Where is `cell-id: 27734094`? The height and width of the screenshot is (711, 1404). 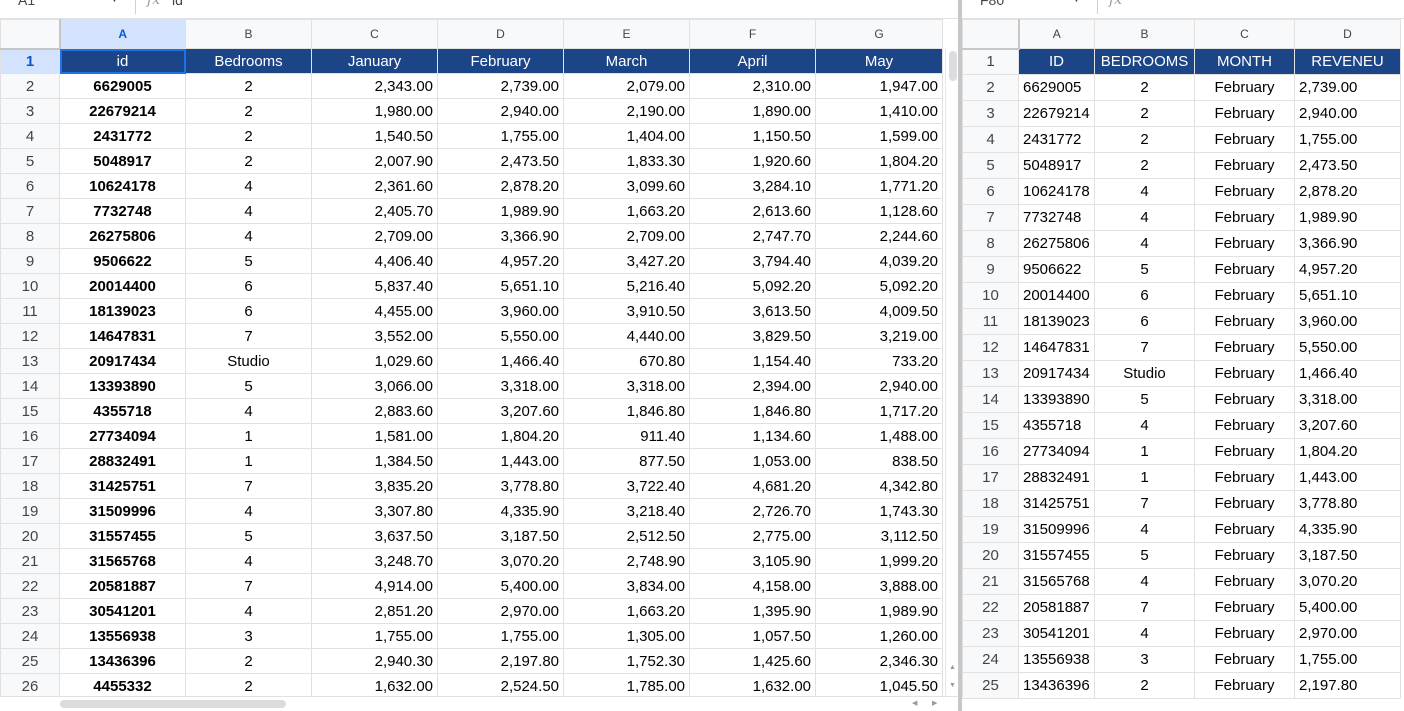 cell-id: 27734094 is located at coordinates (1056, 451).